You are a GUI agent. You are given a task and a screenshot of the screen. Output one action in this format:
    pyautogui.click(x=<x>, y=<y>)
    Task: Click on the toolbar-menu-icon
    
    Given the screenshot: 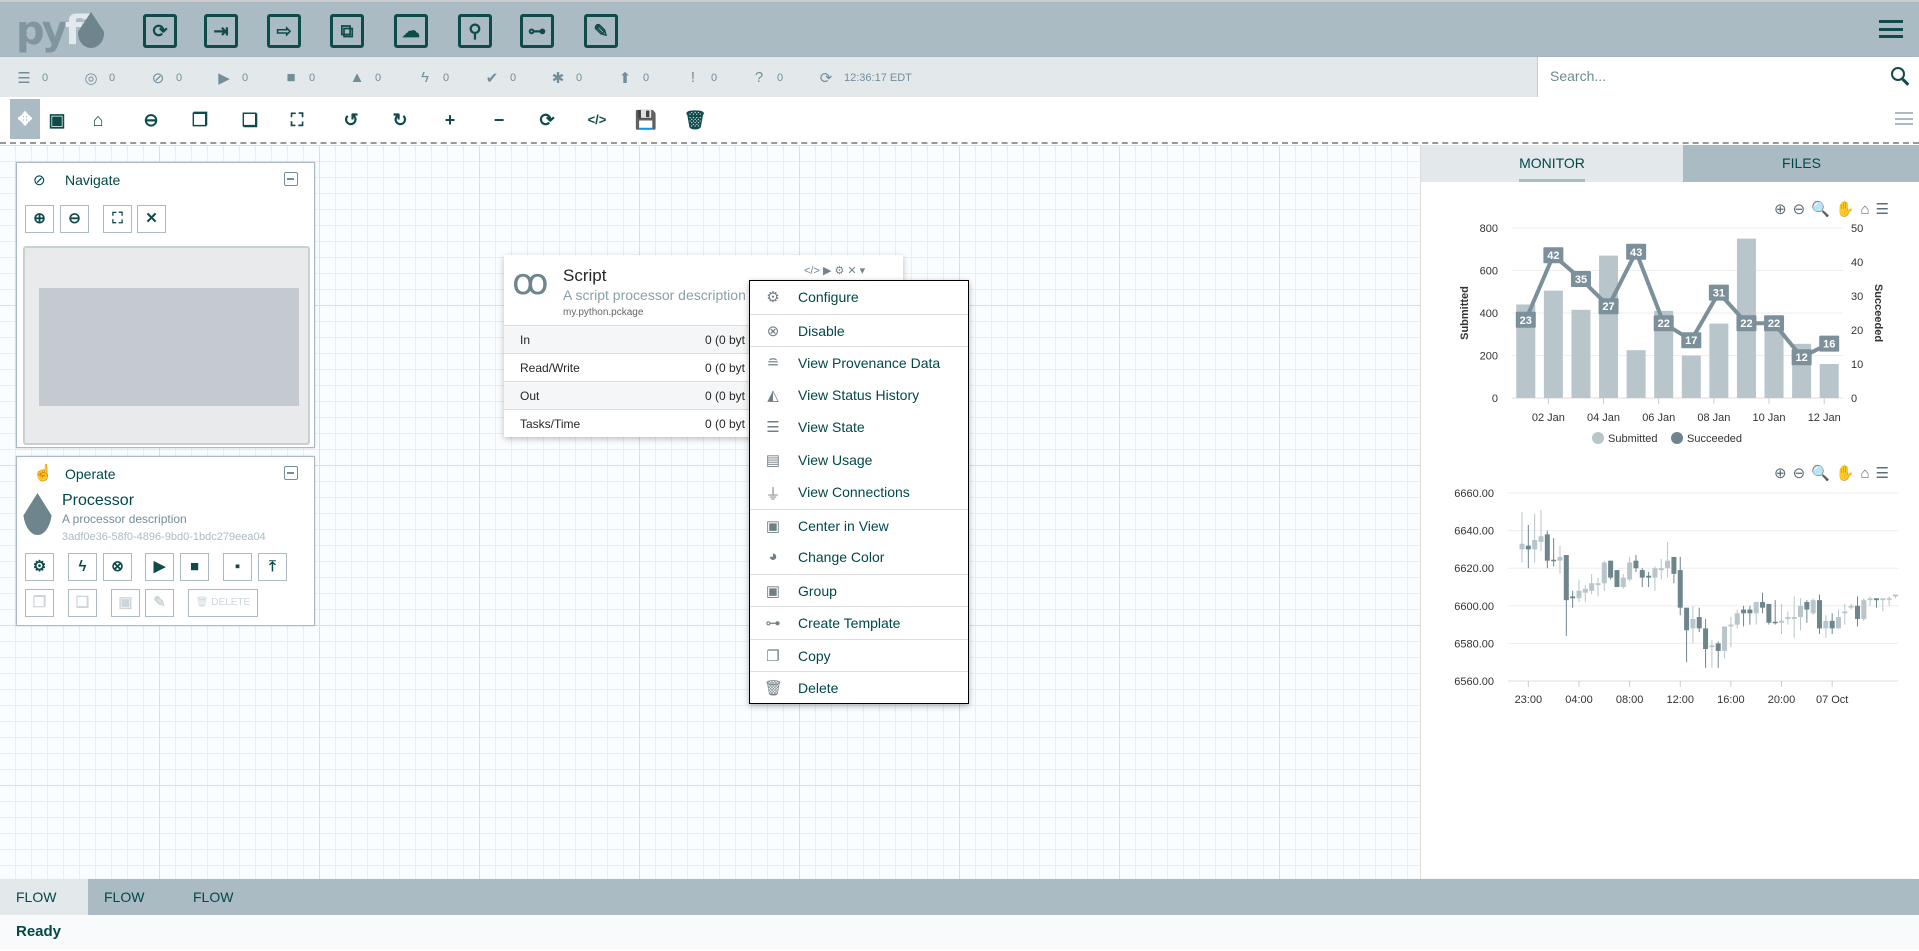 What is the action you would take?
    pyautogui.click(x=1904, y=118)
    